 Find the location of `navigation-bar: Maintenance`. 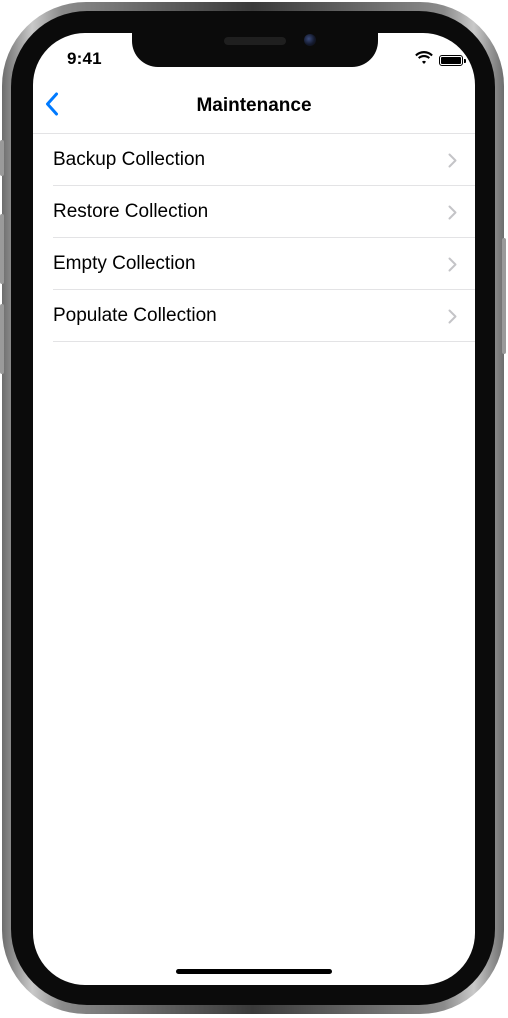

navigation-bar: Maintenance is located at coordinates (254, 105).